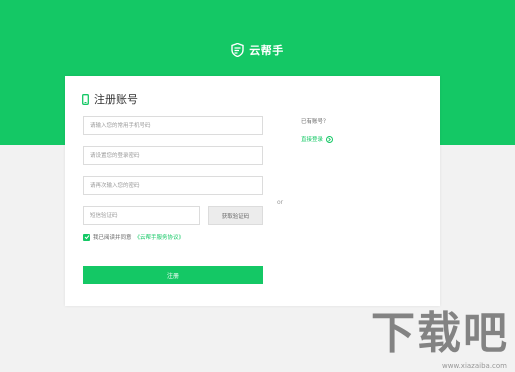 The height and width of the screenshot is (372, 515). What do you see at coordinates (116, 99) in the screenshot?
I see `page-title-text: 注册账号` at bounding box center [116, 99].